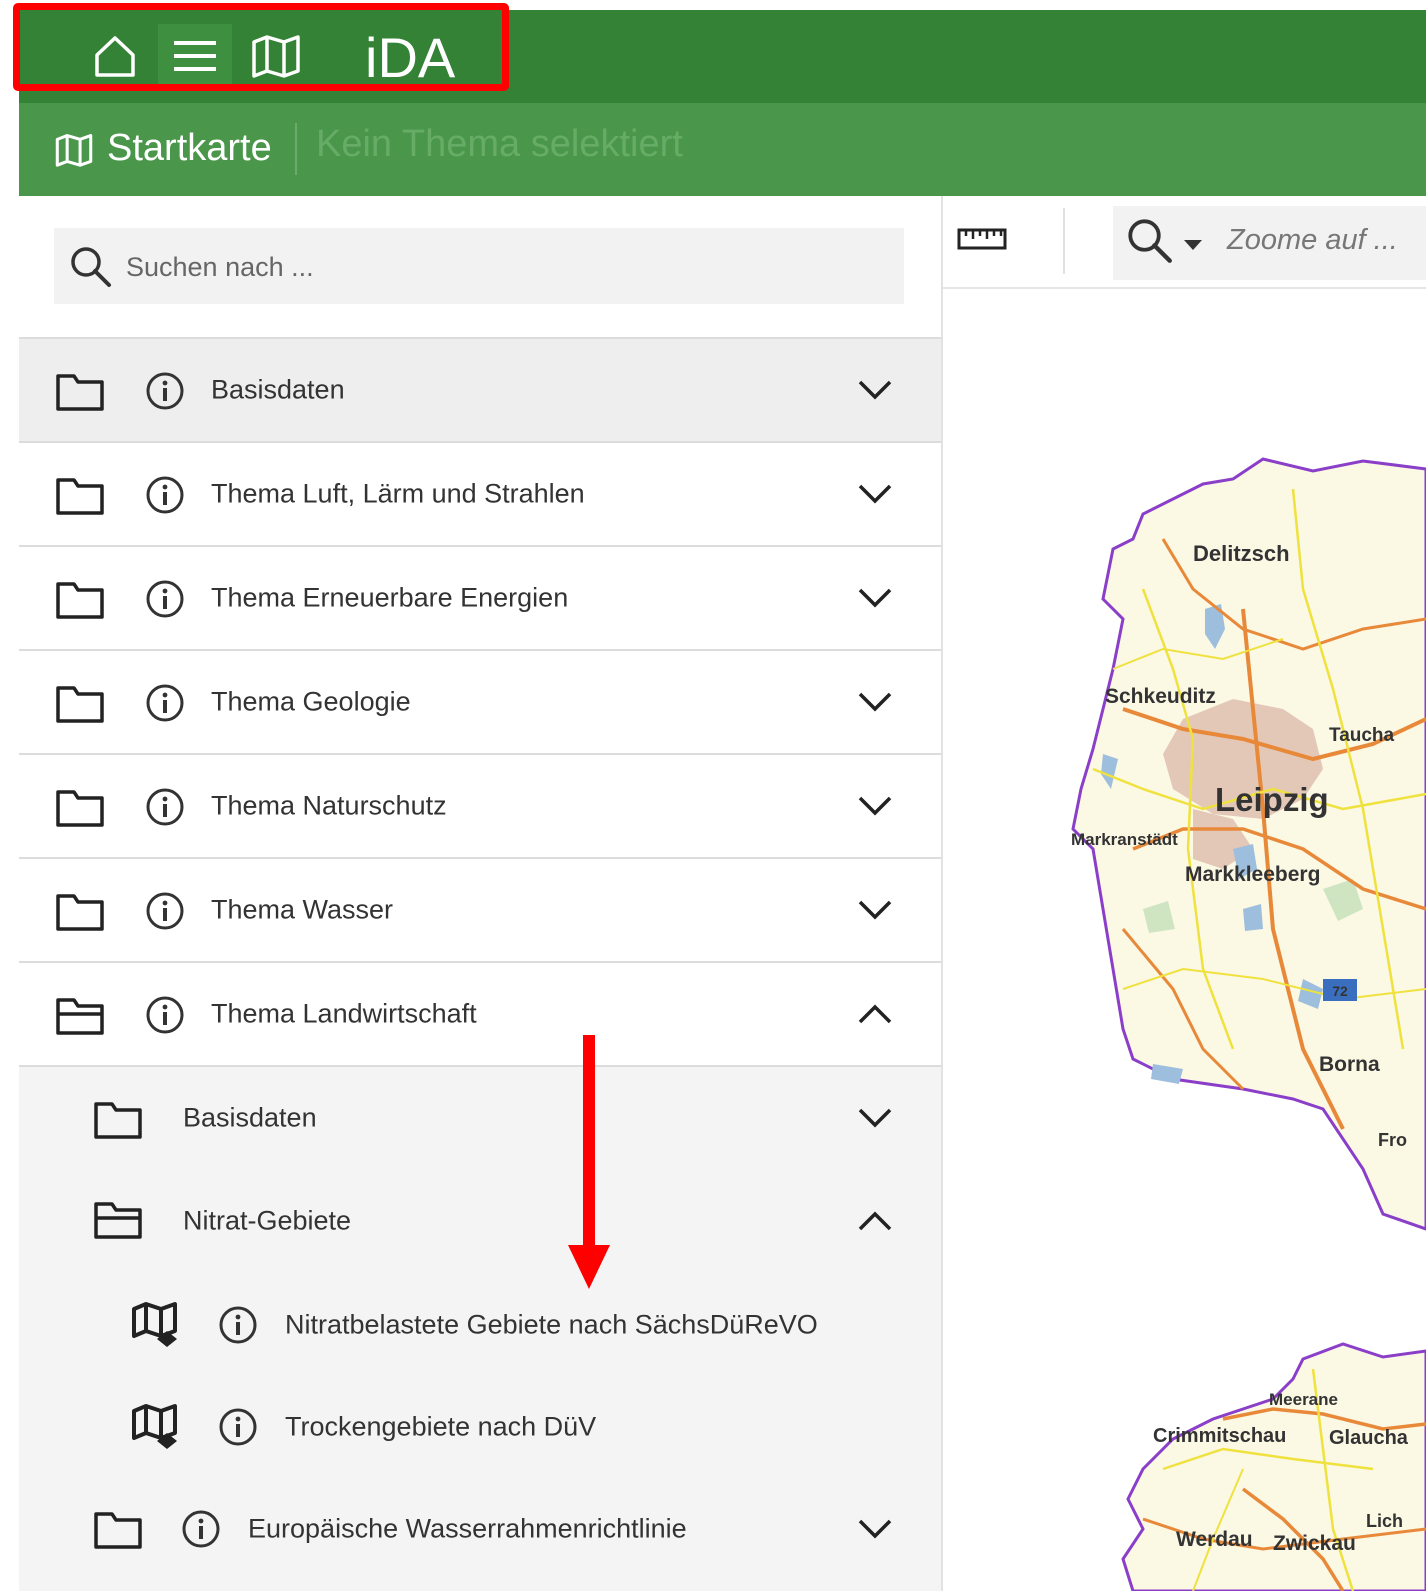  Describe the element at coordinates (506, 267) in the screenshot. I see `search-input` at that location.